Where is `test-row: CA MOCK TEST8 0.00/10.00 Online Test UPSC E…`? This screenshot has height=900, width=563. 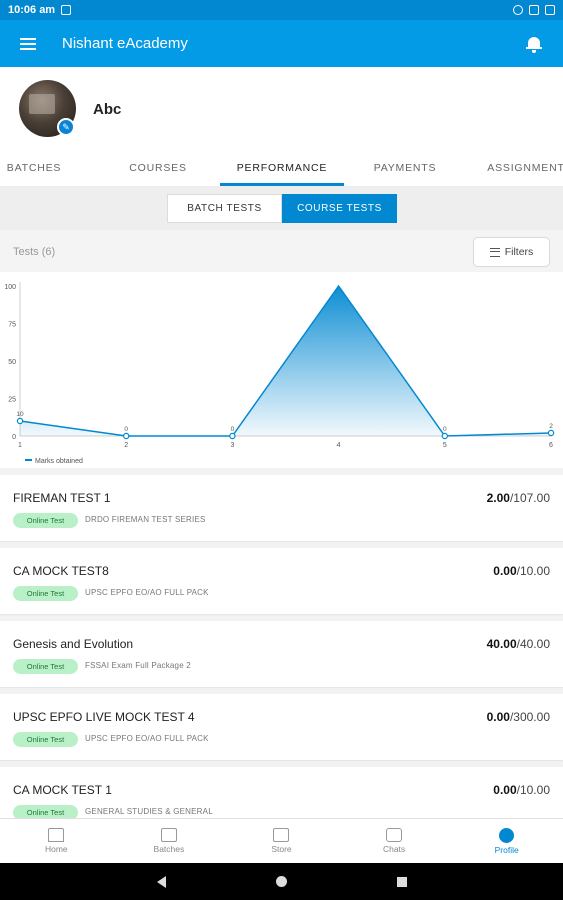
test-row: CA MOCK TEST8 0.00/10.00 Online Test UPSC E… is located at coordinates (281, 581).